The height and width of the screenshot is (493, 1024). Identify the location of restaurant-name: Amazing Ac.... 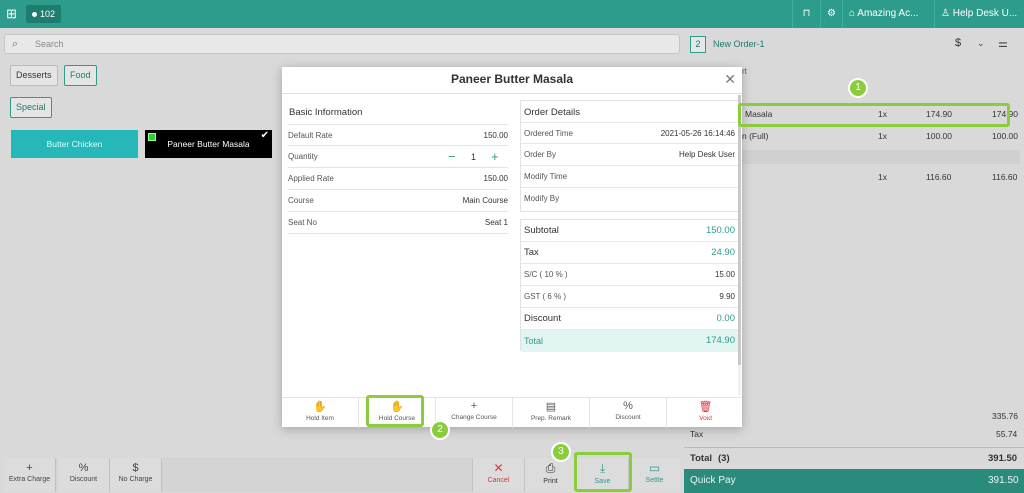
(888, 13).